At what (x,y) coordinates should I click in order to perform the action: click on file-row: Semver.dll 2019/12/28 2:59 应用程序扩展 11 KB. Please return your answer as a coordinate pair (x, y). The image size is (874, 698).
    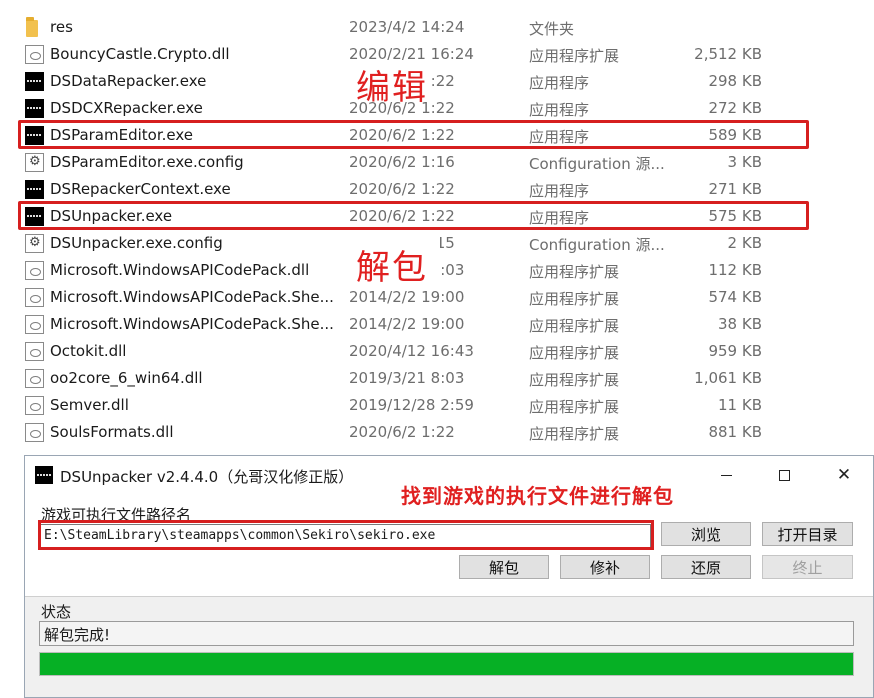
    Looking at the image, I should click on (437, 405).